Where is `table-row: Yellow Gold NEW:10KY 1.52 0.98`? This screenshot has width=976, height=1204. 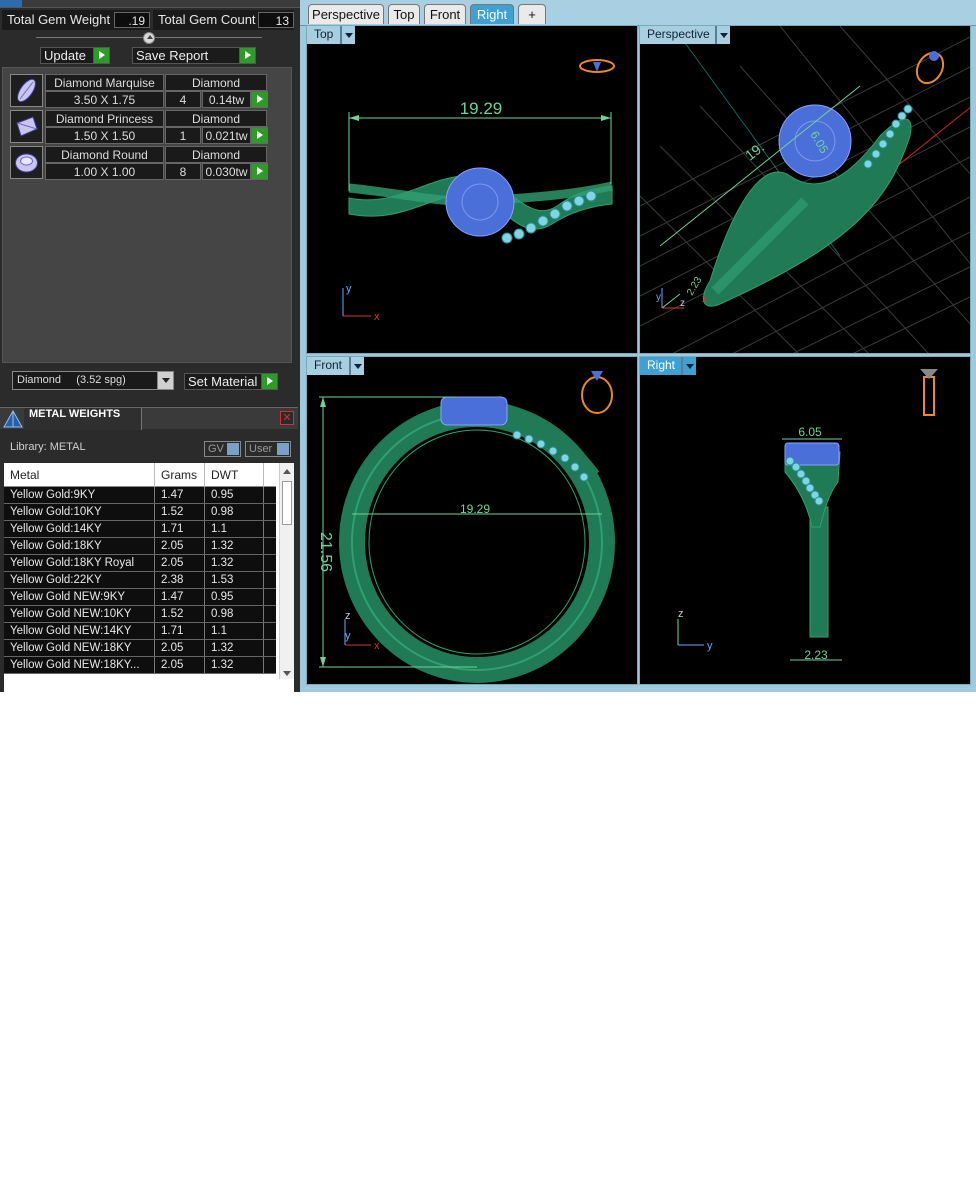
table-row: Yellow Gold NEW:10KY 1.52 0.98 is located at coordinates (140, 614).